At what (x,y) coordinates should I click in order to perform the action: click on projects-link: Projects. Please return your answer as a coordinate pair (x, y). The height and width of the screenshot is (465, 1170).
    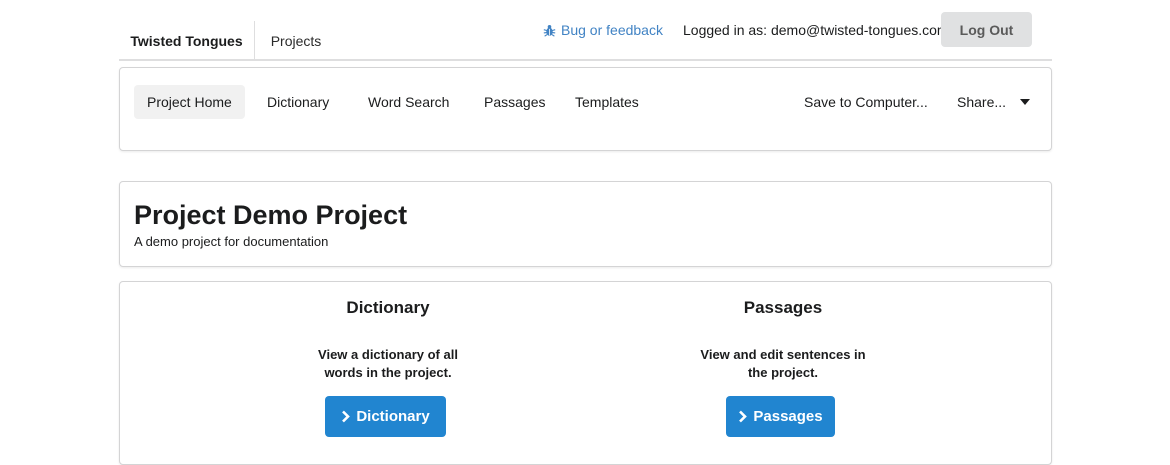
    Looking at the image, I should click on (296, 41).